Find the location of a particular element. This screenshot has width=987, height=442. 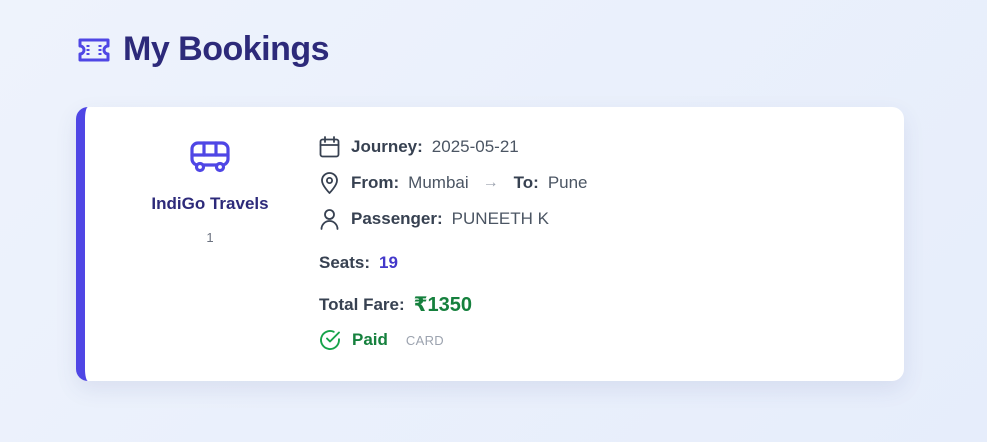

map-pin-icon is located at coordinates (335, 183).